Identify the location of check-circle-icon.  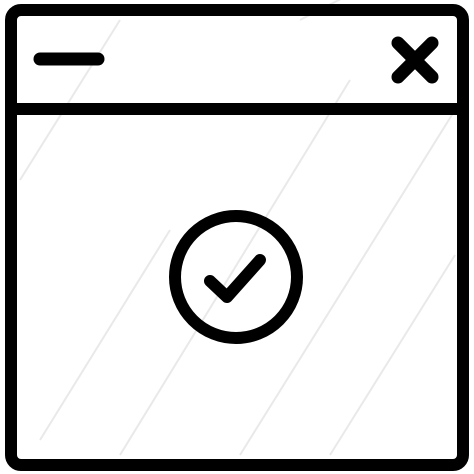
(236, 277).